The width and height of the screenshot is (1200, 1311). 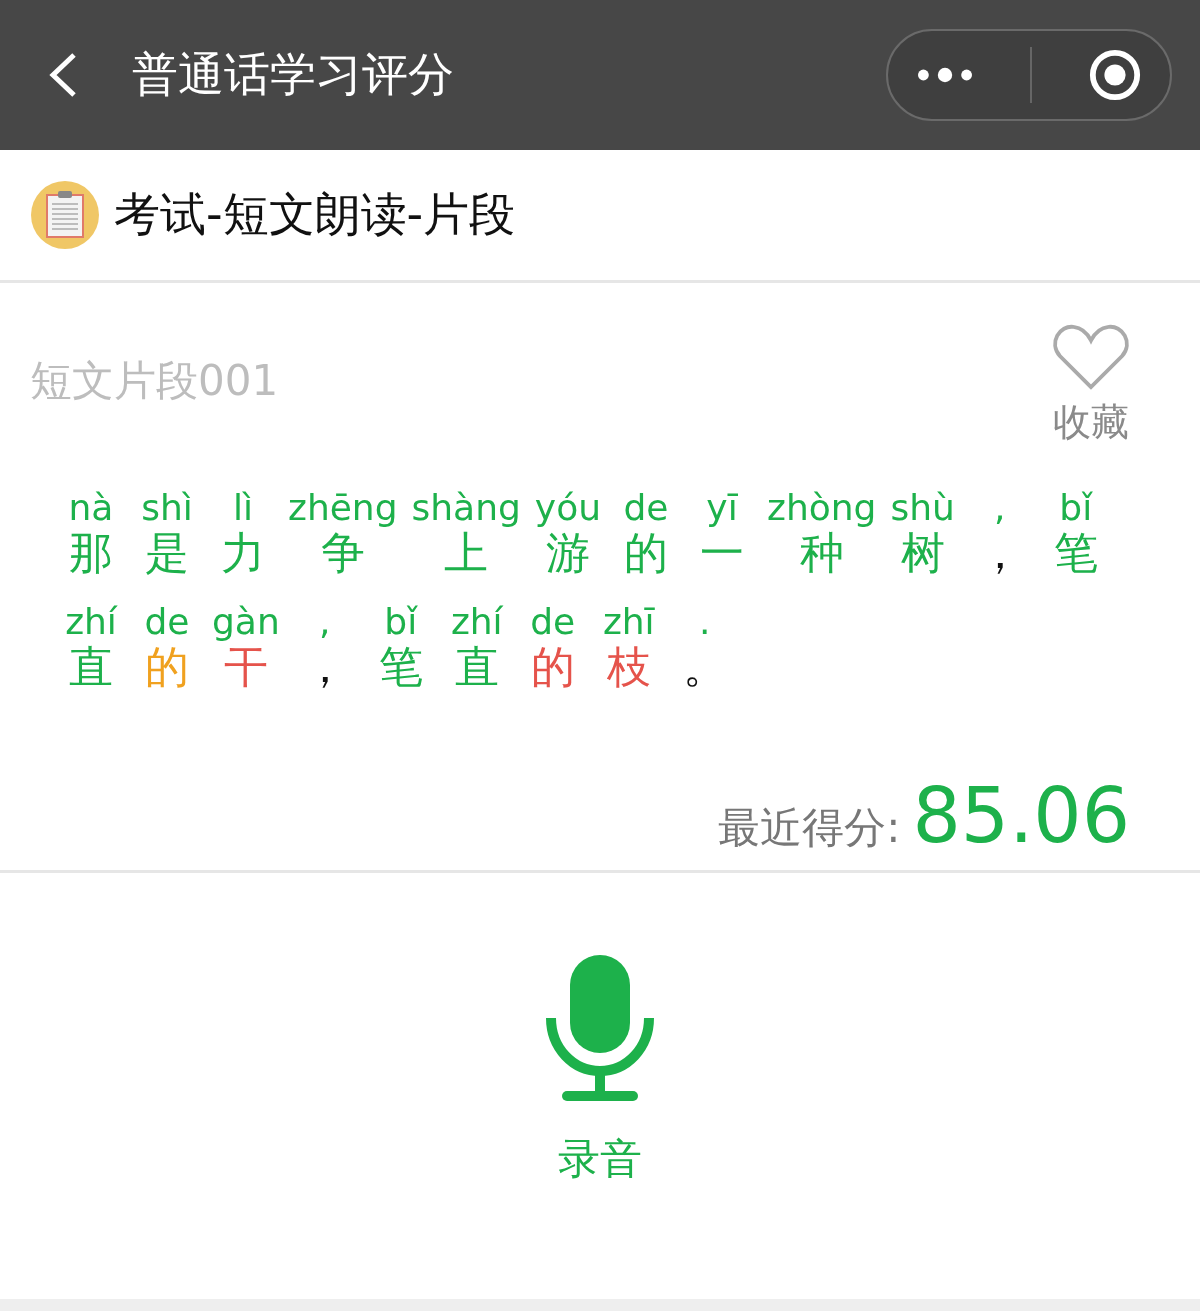 What do you see at coordinates (466, 508) in the screenshot?
I see `pinyin: shàng` at bounding box center [466, 508].